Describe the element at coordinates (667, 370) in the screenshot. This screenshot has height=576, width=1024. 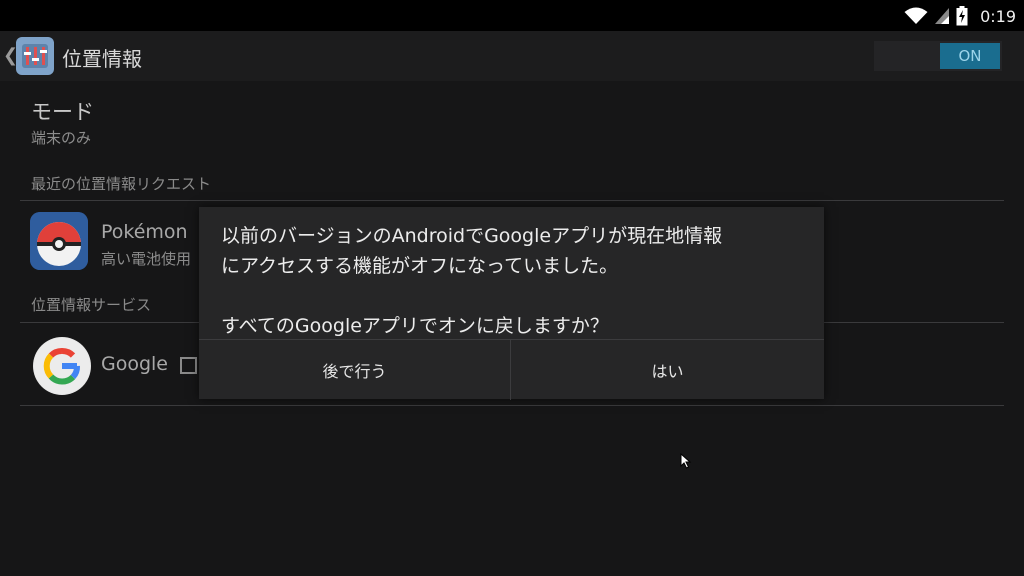
I see `yes-button: はい` at that location.